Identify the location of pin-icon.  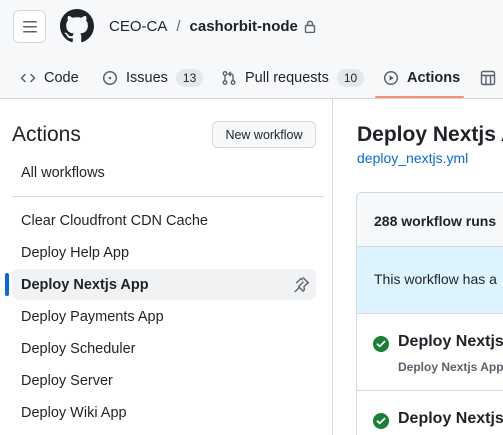
(301, 284).